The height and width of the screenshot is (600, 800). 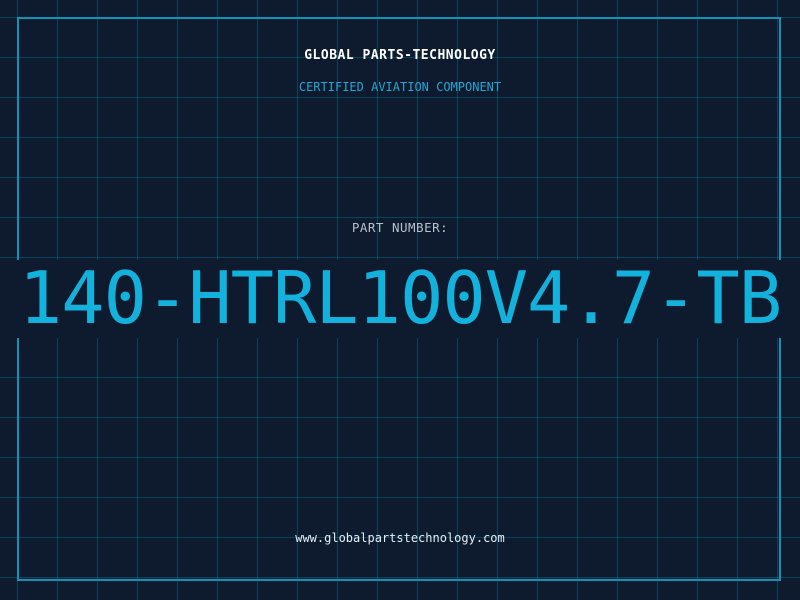 I want to click on part-number-band: 140-HTRL100V4.7-TB, so click(x=400, y=299).